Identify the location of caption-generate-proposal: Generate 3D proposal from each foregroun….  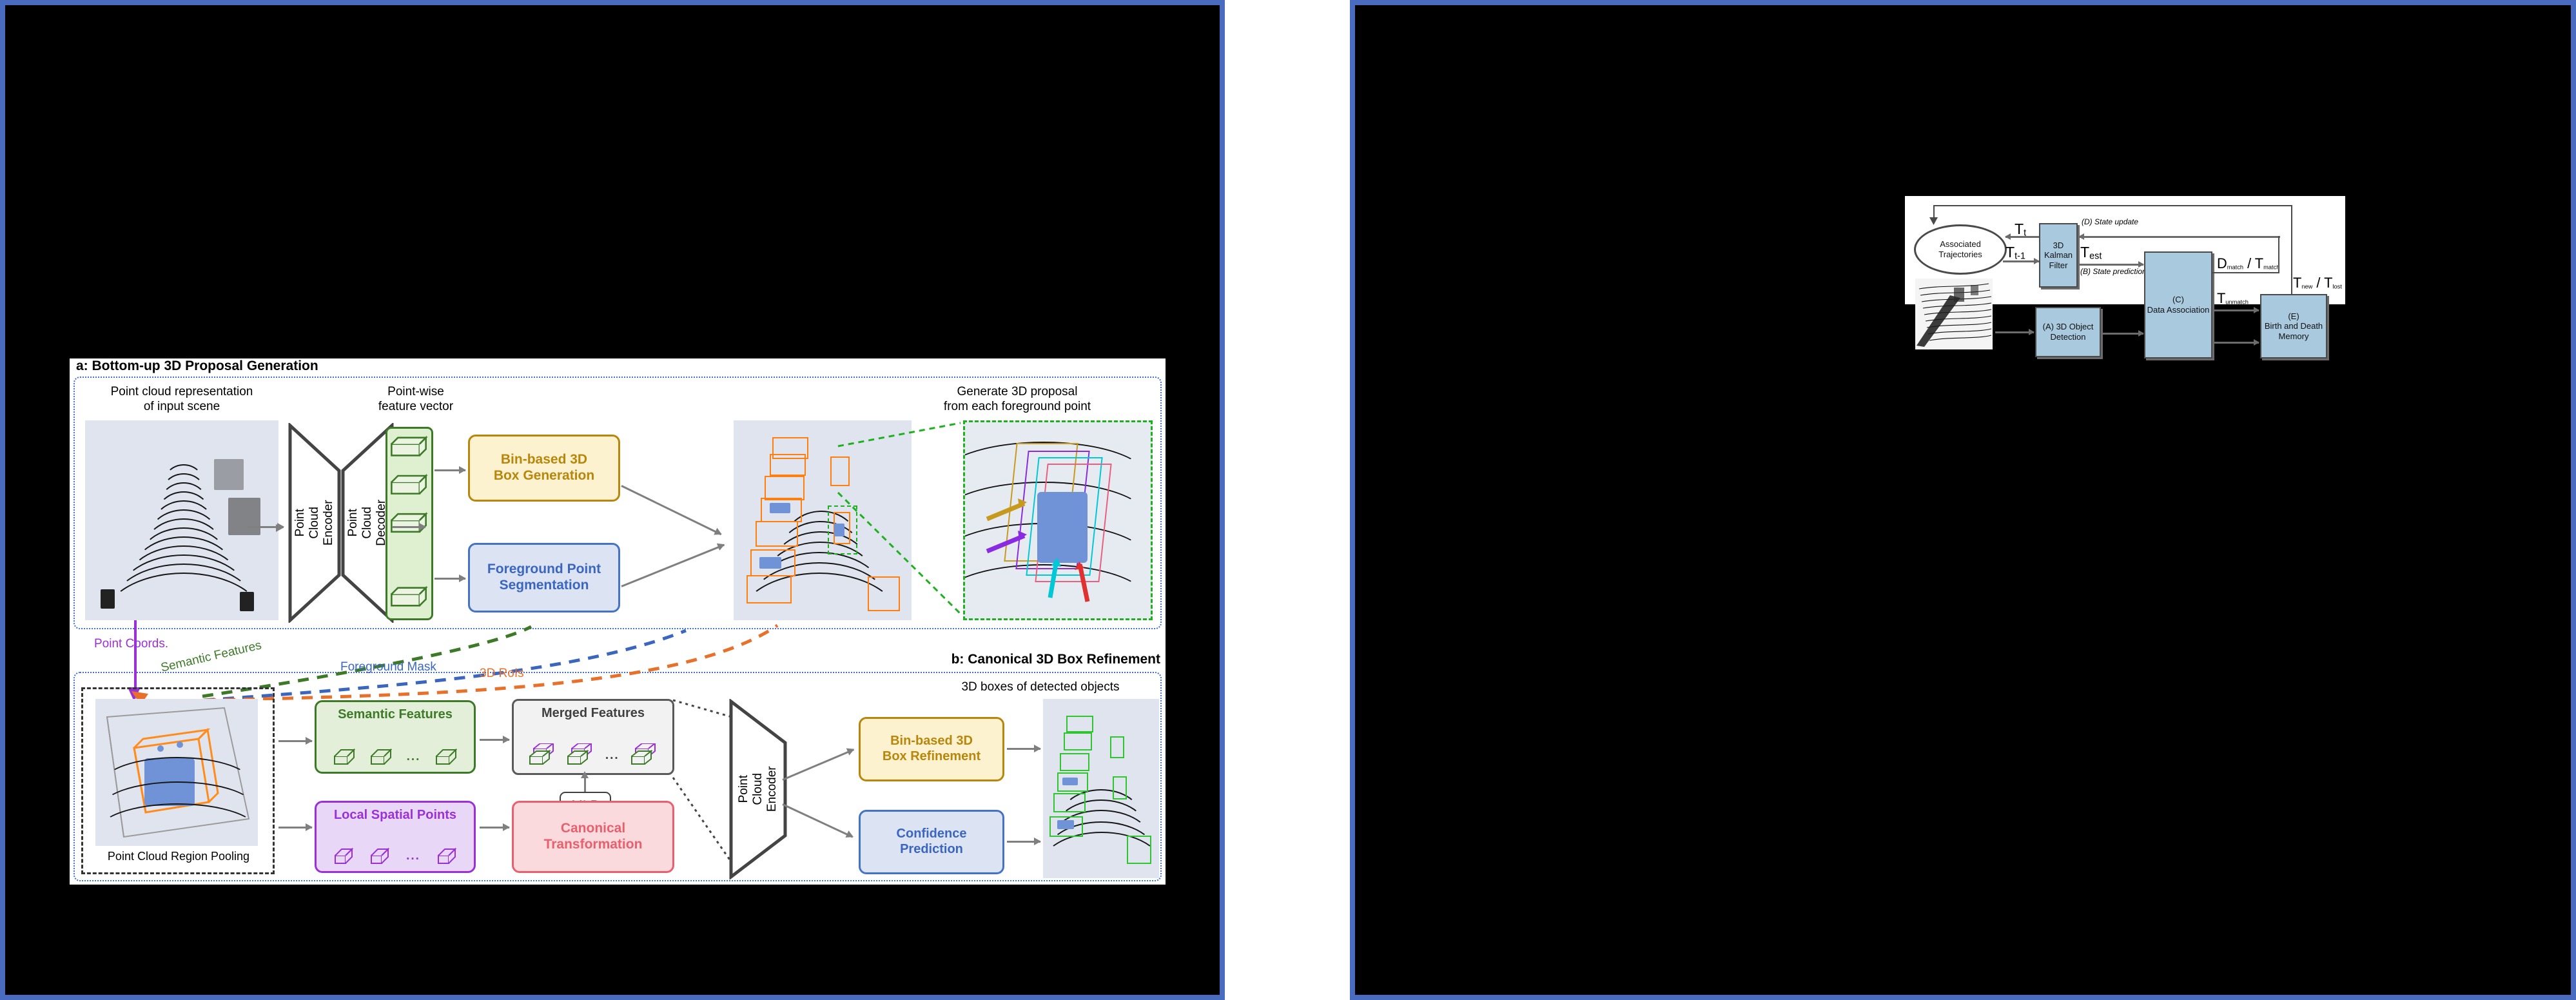
(1017, 399).